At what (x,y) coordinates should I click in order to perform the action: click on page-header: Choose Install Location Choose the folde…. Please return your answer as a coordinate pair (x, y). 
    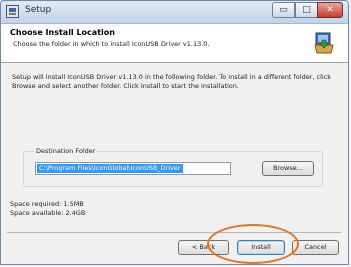
    Looking at the image, I should click on (174, 43).